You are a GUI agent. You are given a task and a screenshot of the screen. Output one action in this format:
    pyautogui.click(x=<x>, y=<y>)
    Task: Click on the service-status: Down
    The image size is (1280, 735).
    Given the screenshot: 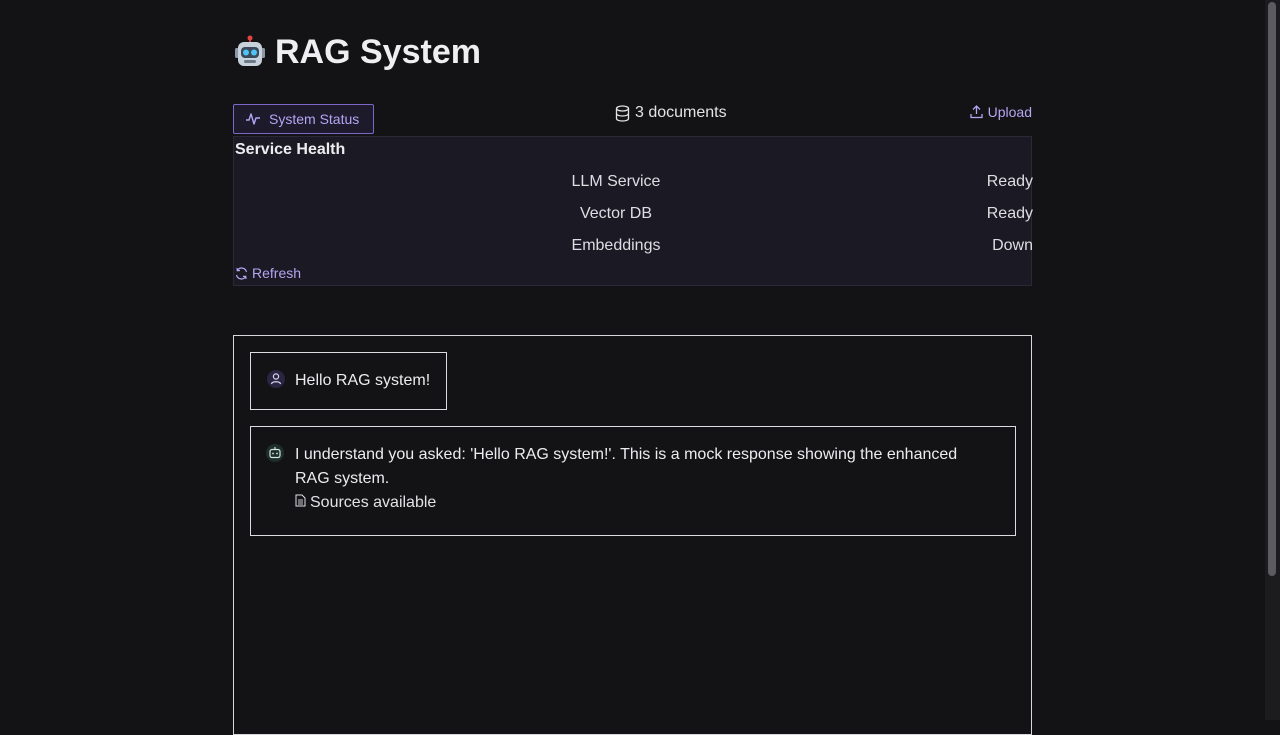 What is the action you would take?
    pyautogui.click(x=1012, y=245)
    